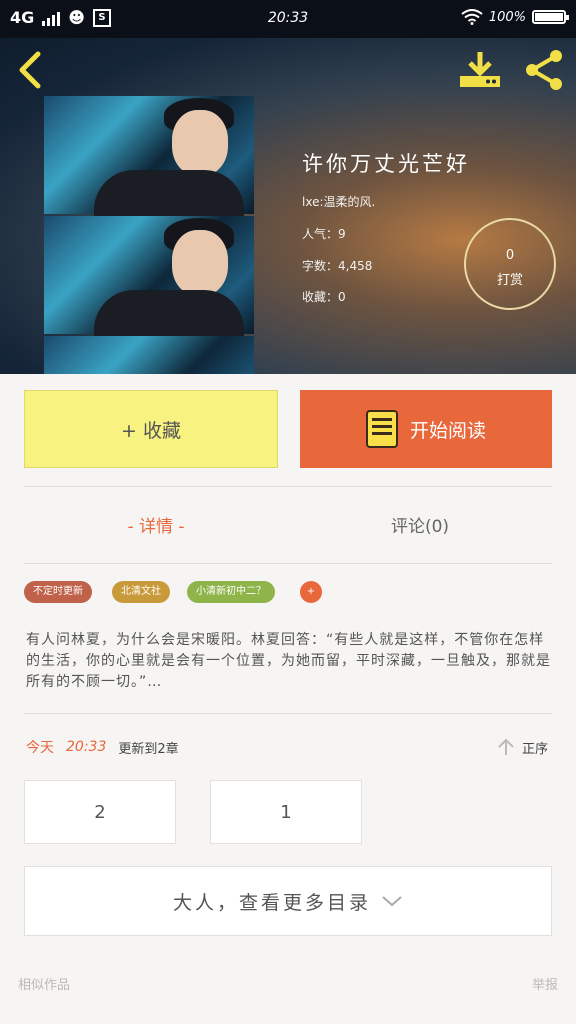 The height and width of the screenshot is (1024, 576). I want to click on chapter-label: 2, so click(100, 812).